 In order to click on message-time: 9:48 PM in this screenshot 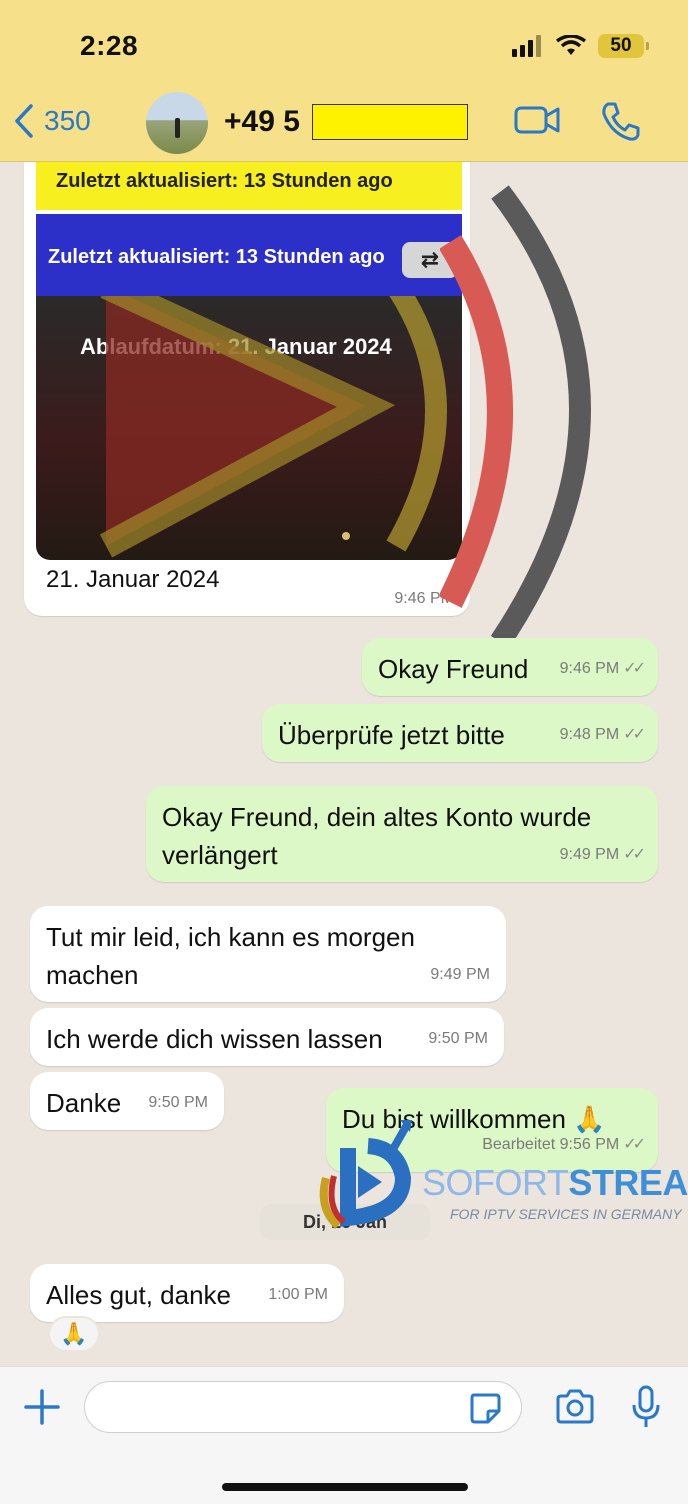, I will do `click(589, 734)`.